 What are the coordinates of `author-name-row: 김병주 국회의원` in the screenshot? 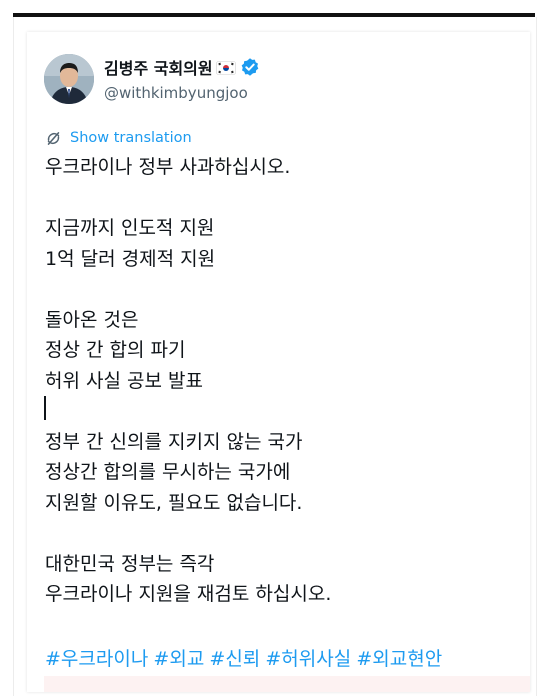 It's located at (182, 67).